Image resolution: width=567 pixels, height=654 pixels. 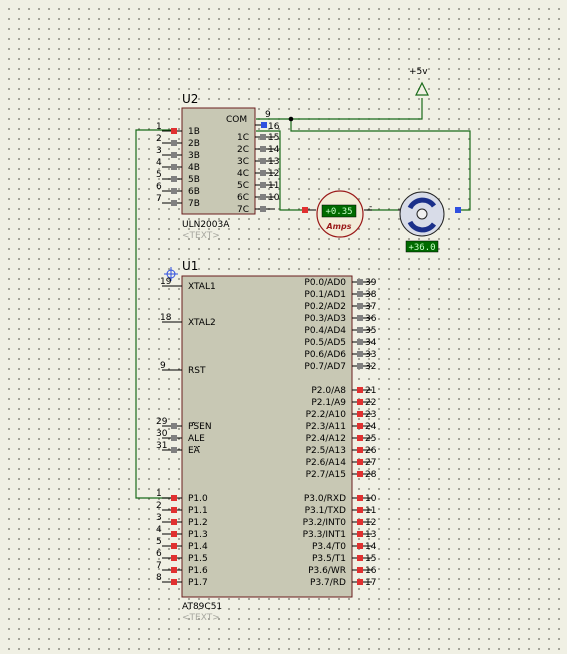 What do you see at coordinates (419, 81) in the screenshot?
I see `supply-terminal: +5v` at bounding box center [419, 81].